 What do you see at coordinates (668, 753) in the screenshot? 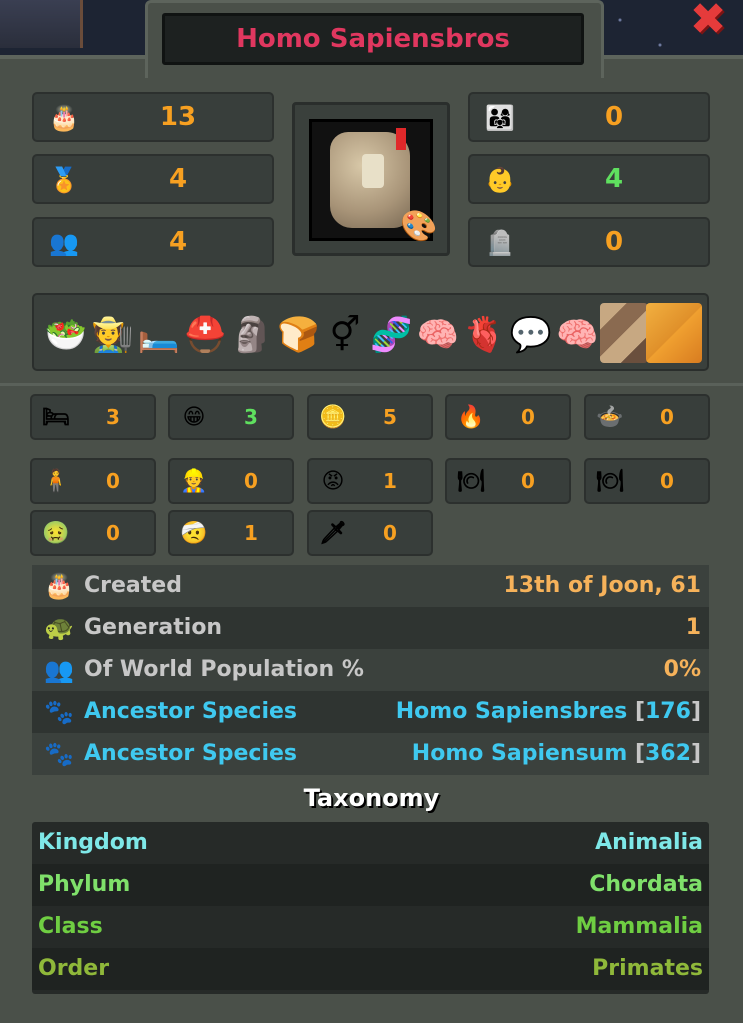
I see `ancestor-id: 362` at bounding box center [668, 753].